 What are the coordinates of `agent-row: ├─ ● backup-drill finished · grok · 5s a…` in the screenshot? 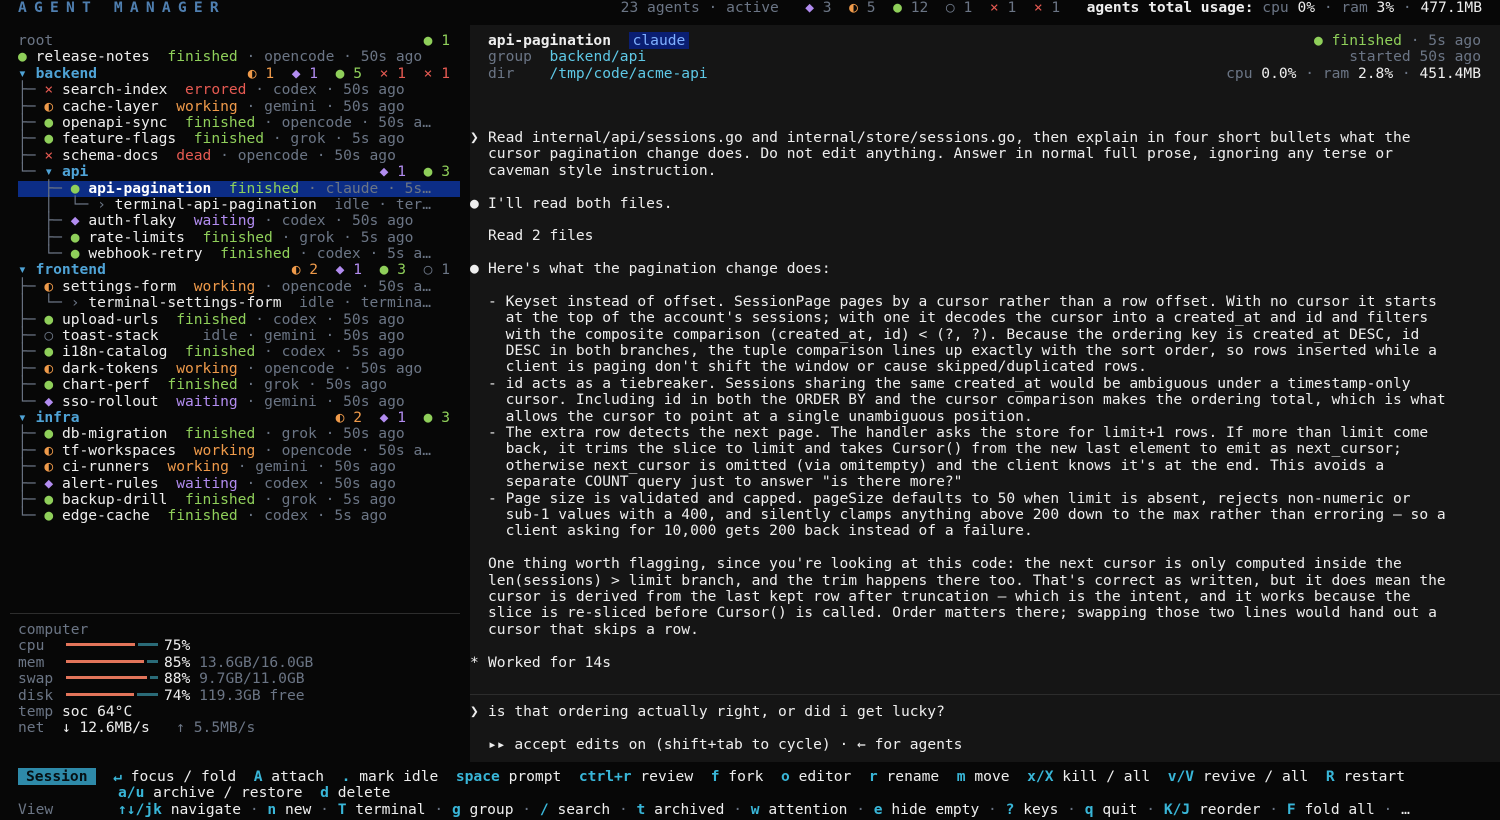 It's located at (239, 499).